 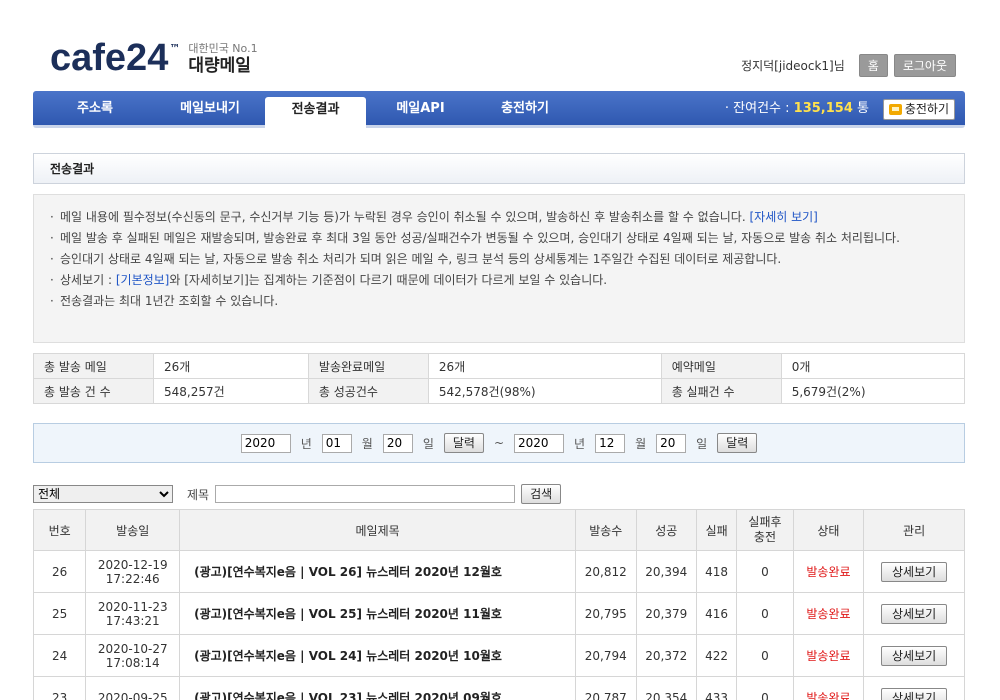 I want to click on search-filter: 전체 제목 검색, so click(x=297, y=494).